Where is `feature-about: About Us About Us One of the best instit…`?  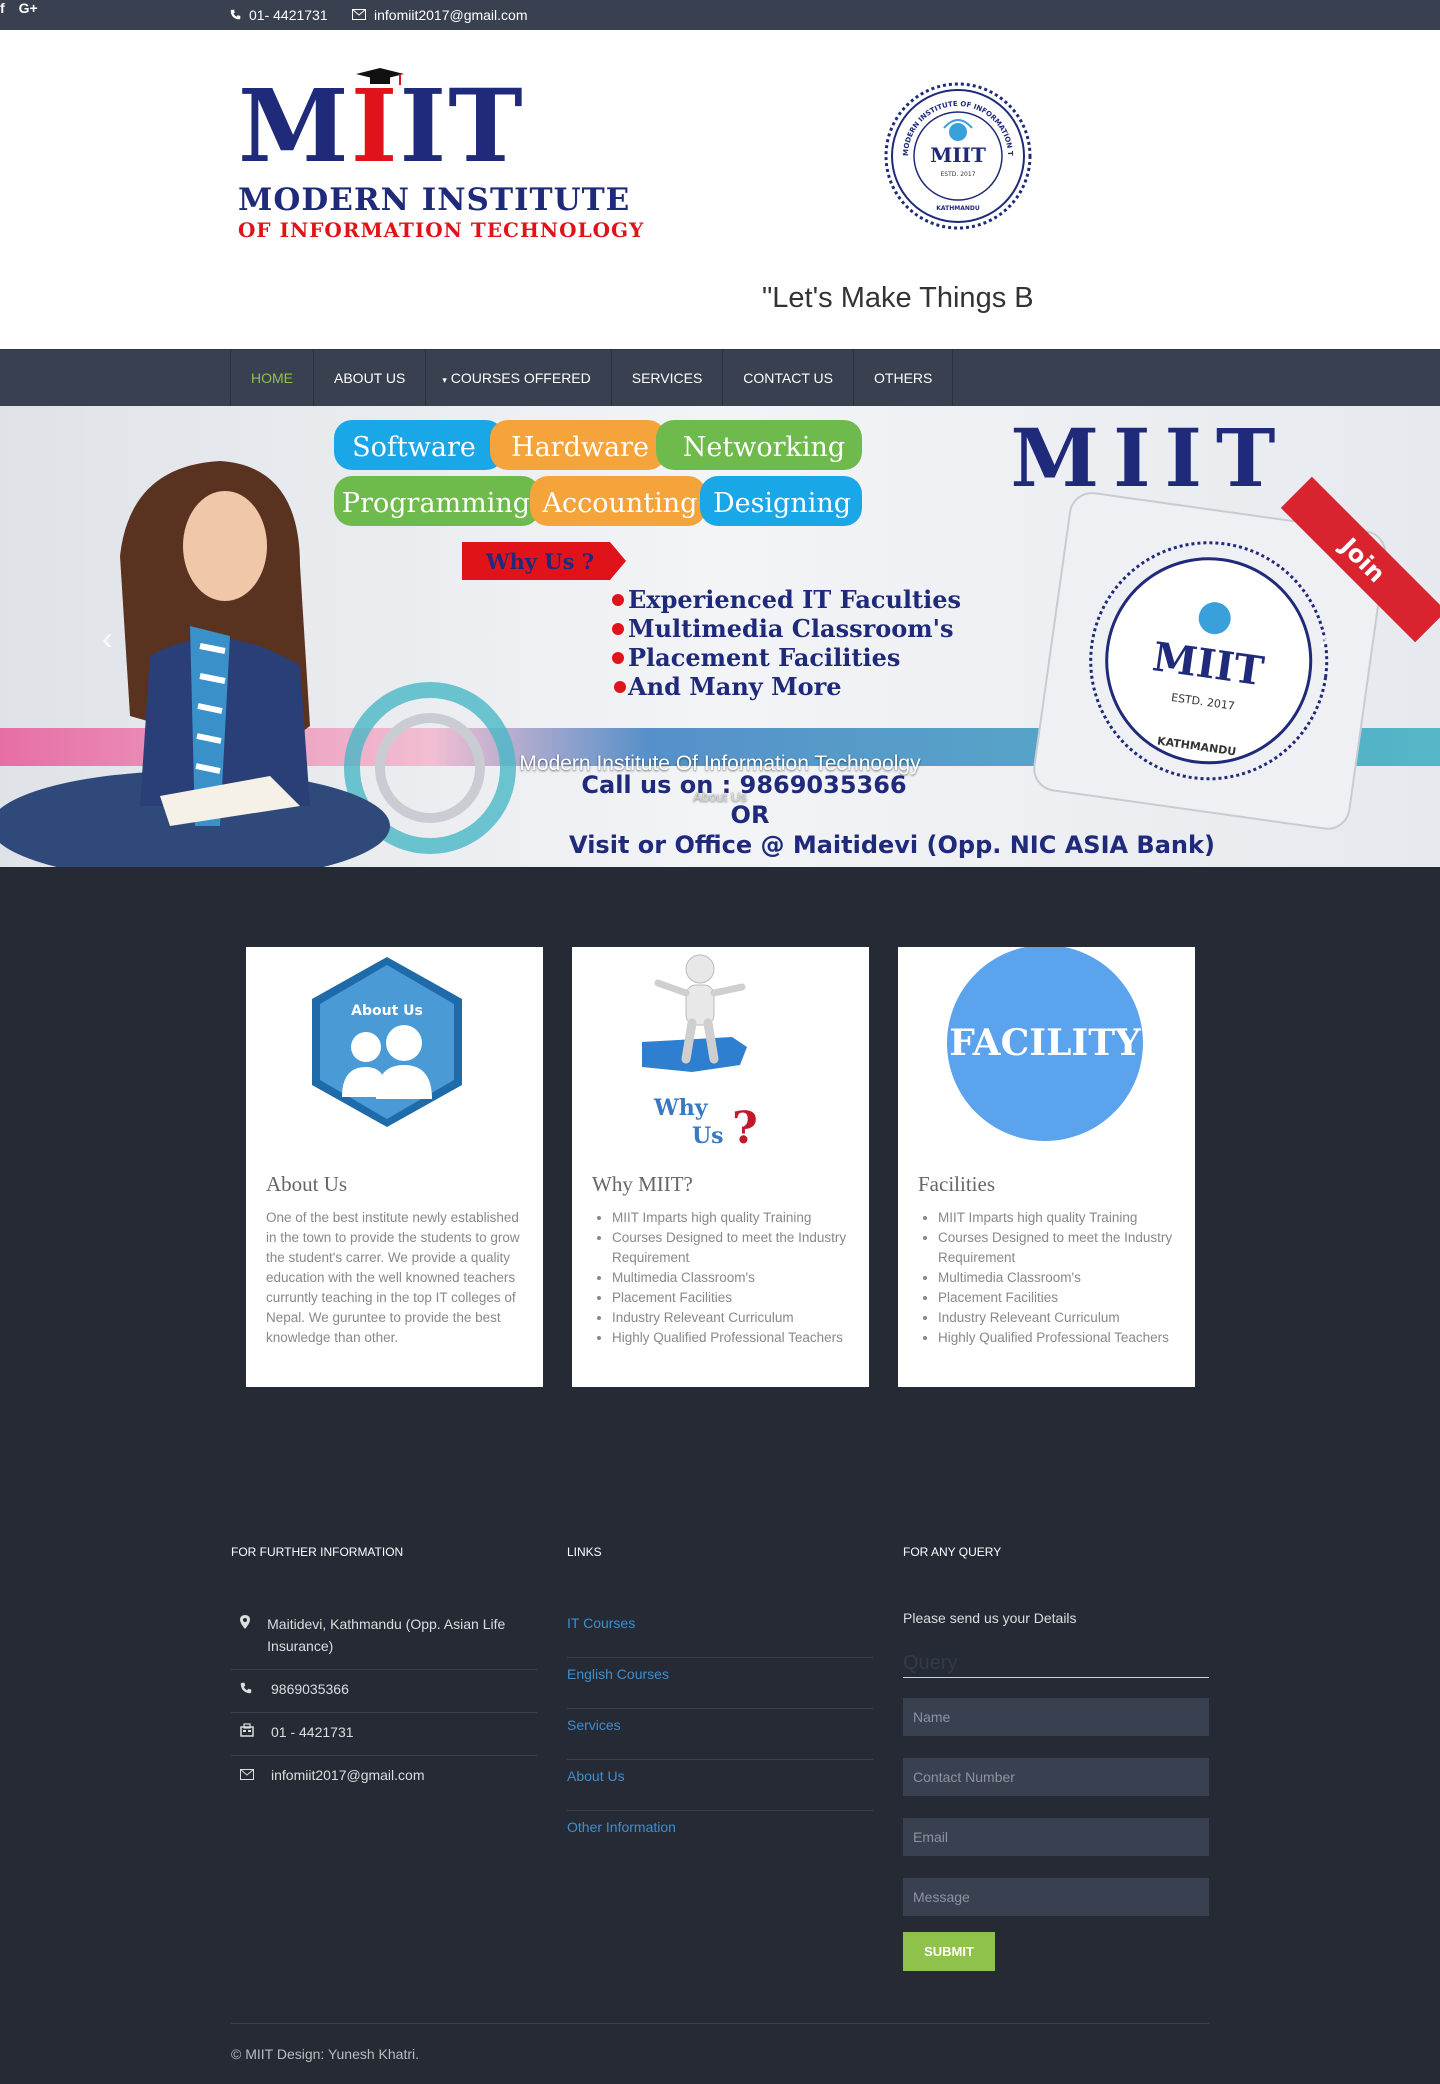 feature-about: About Us About Us One of the best instit… is located at coordinates (394, 1167).